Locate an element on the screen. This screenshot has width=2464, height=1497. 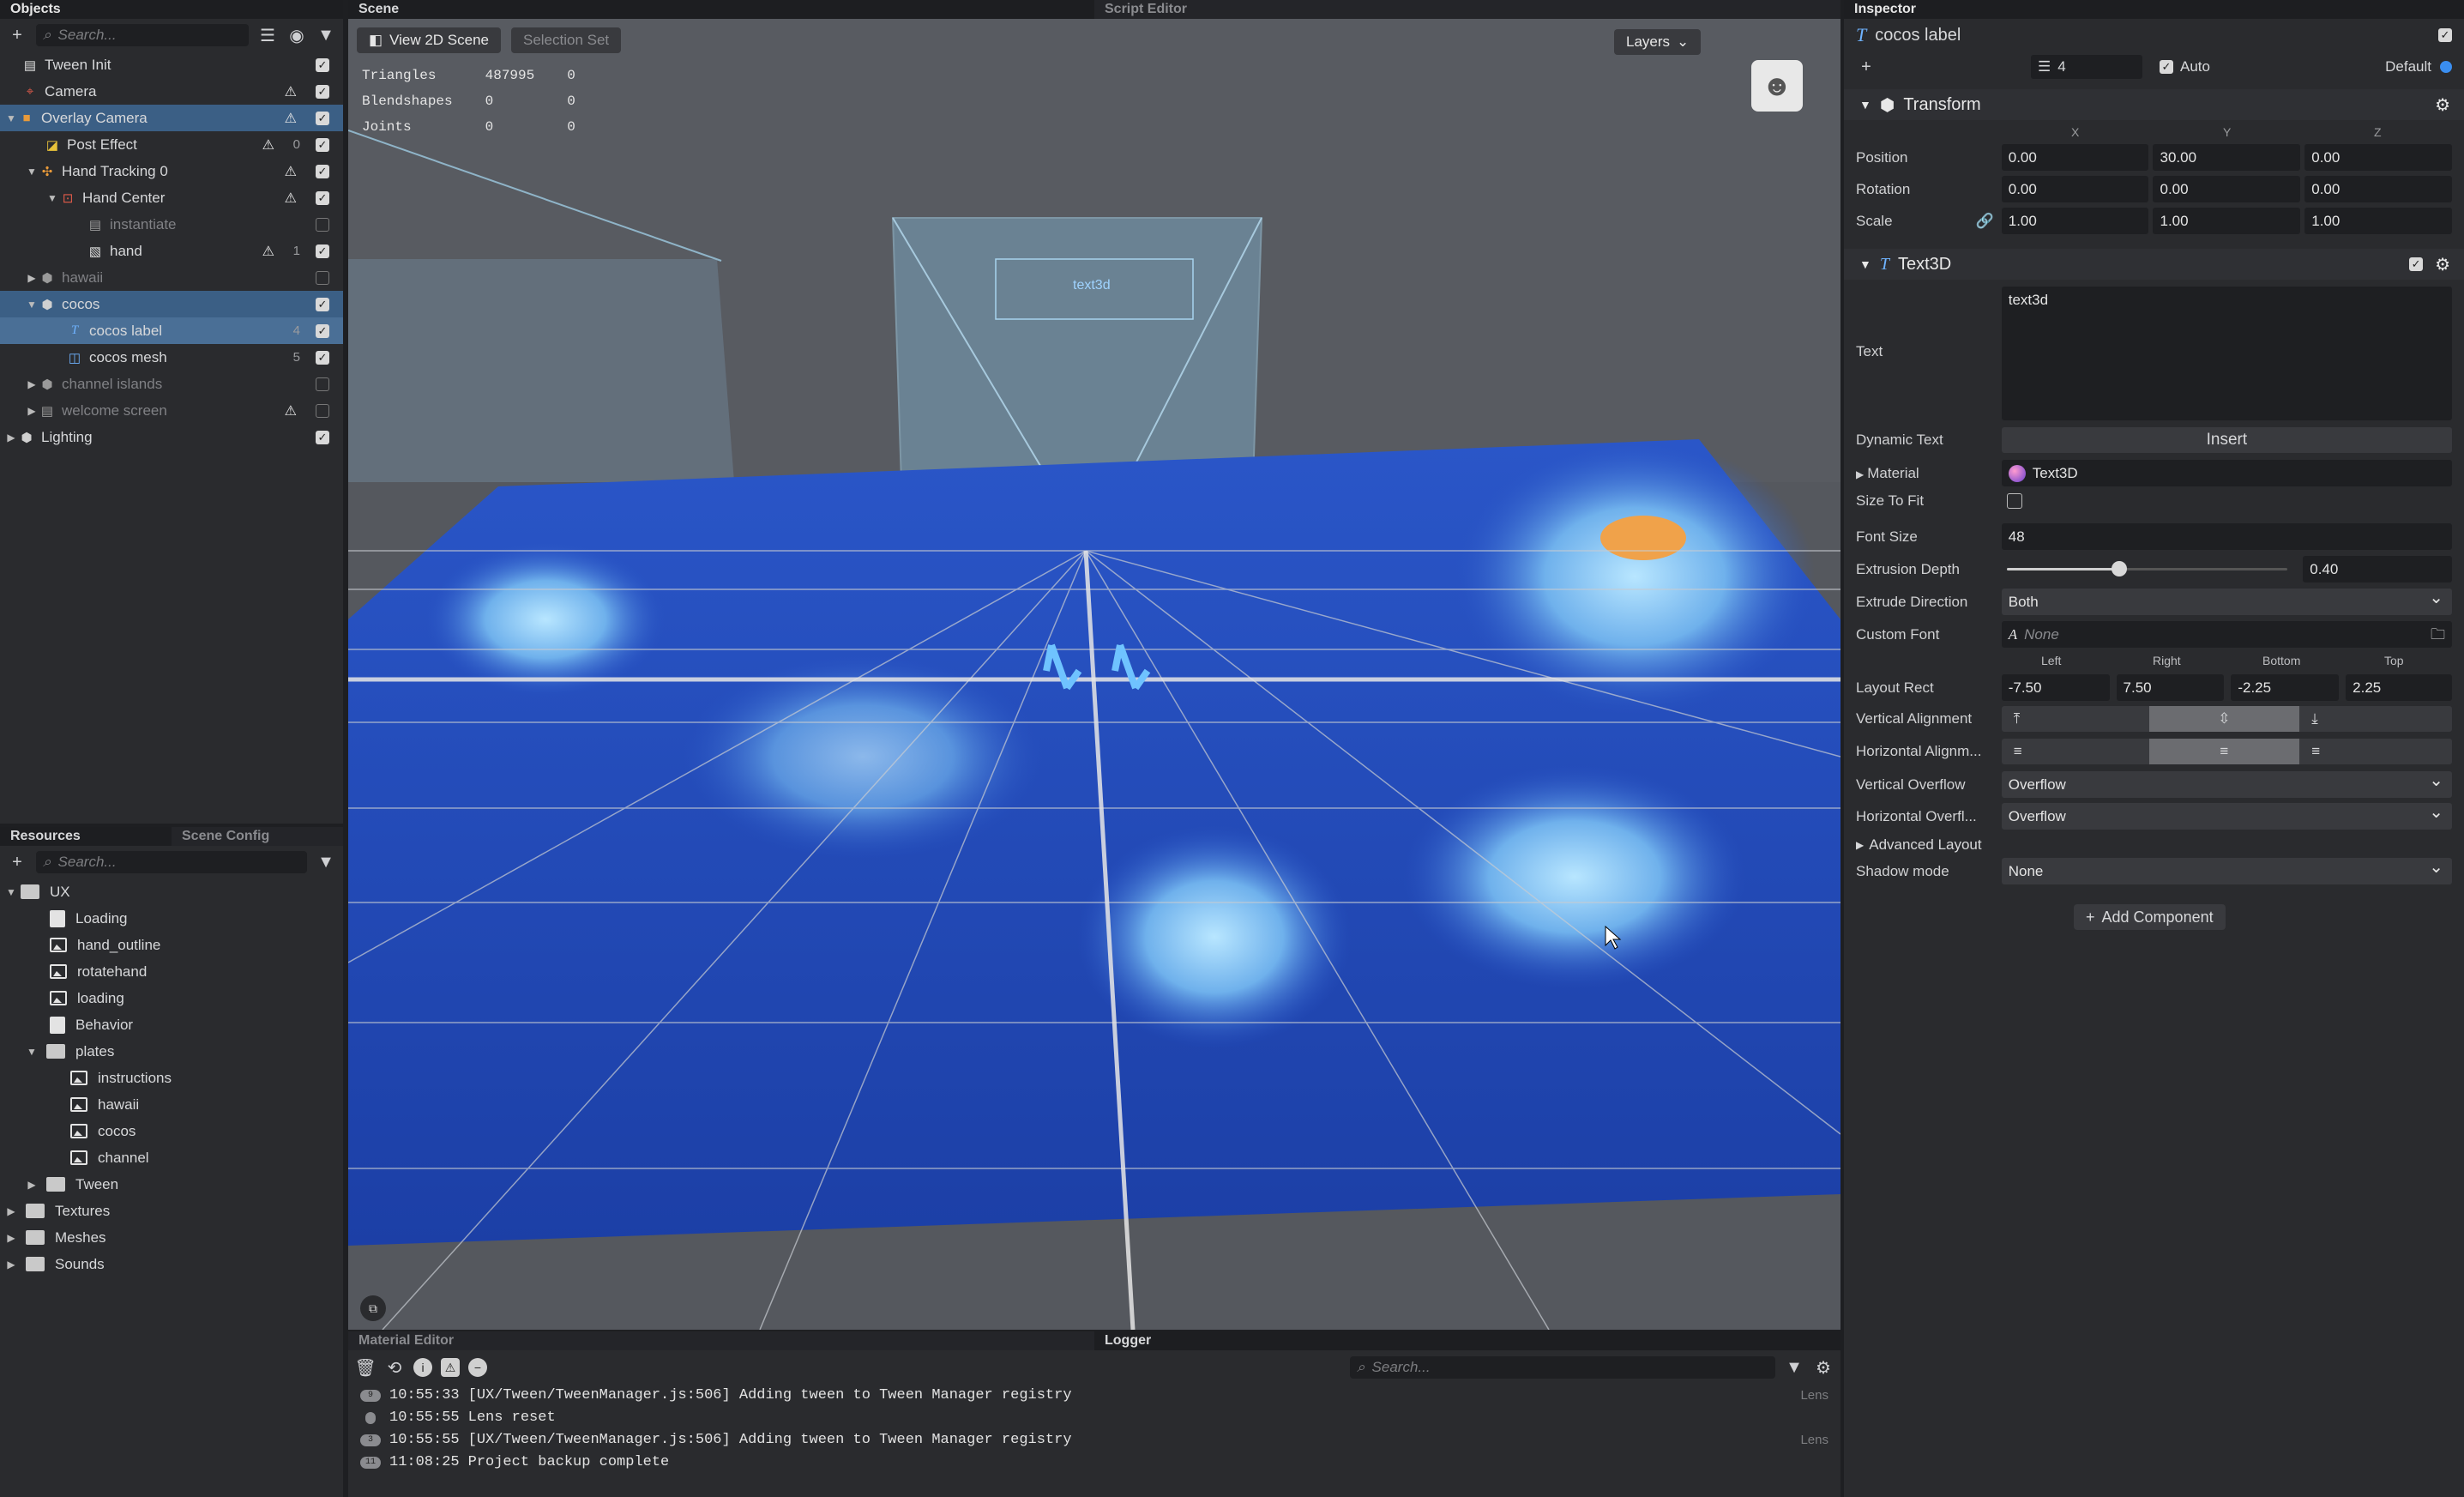
tab-material-editor: Material Editor is located at coordinates (721, 1340).